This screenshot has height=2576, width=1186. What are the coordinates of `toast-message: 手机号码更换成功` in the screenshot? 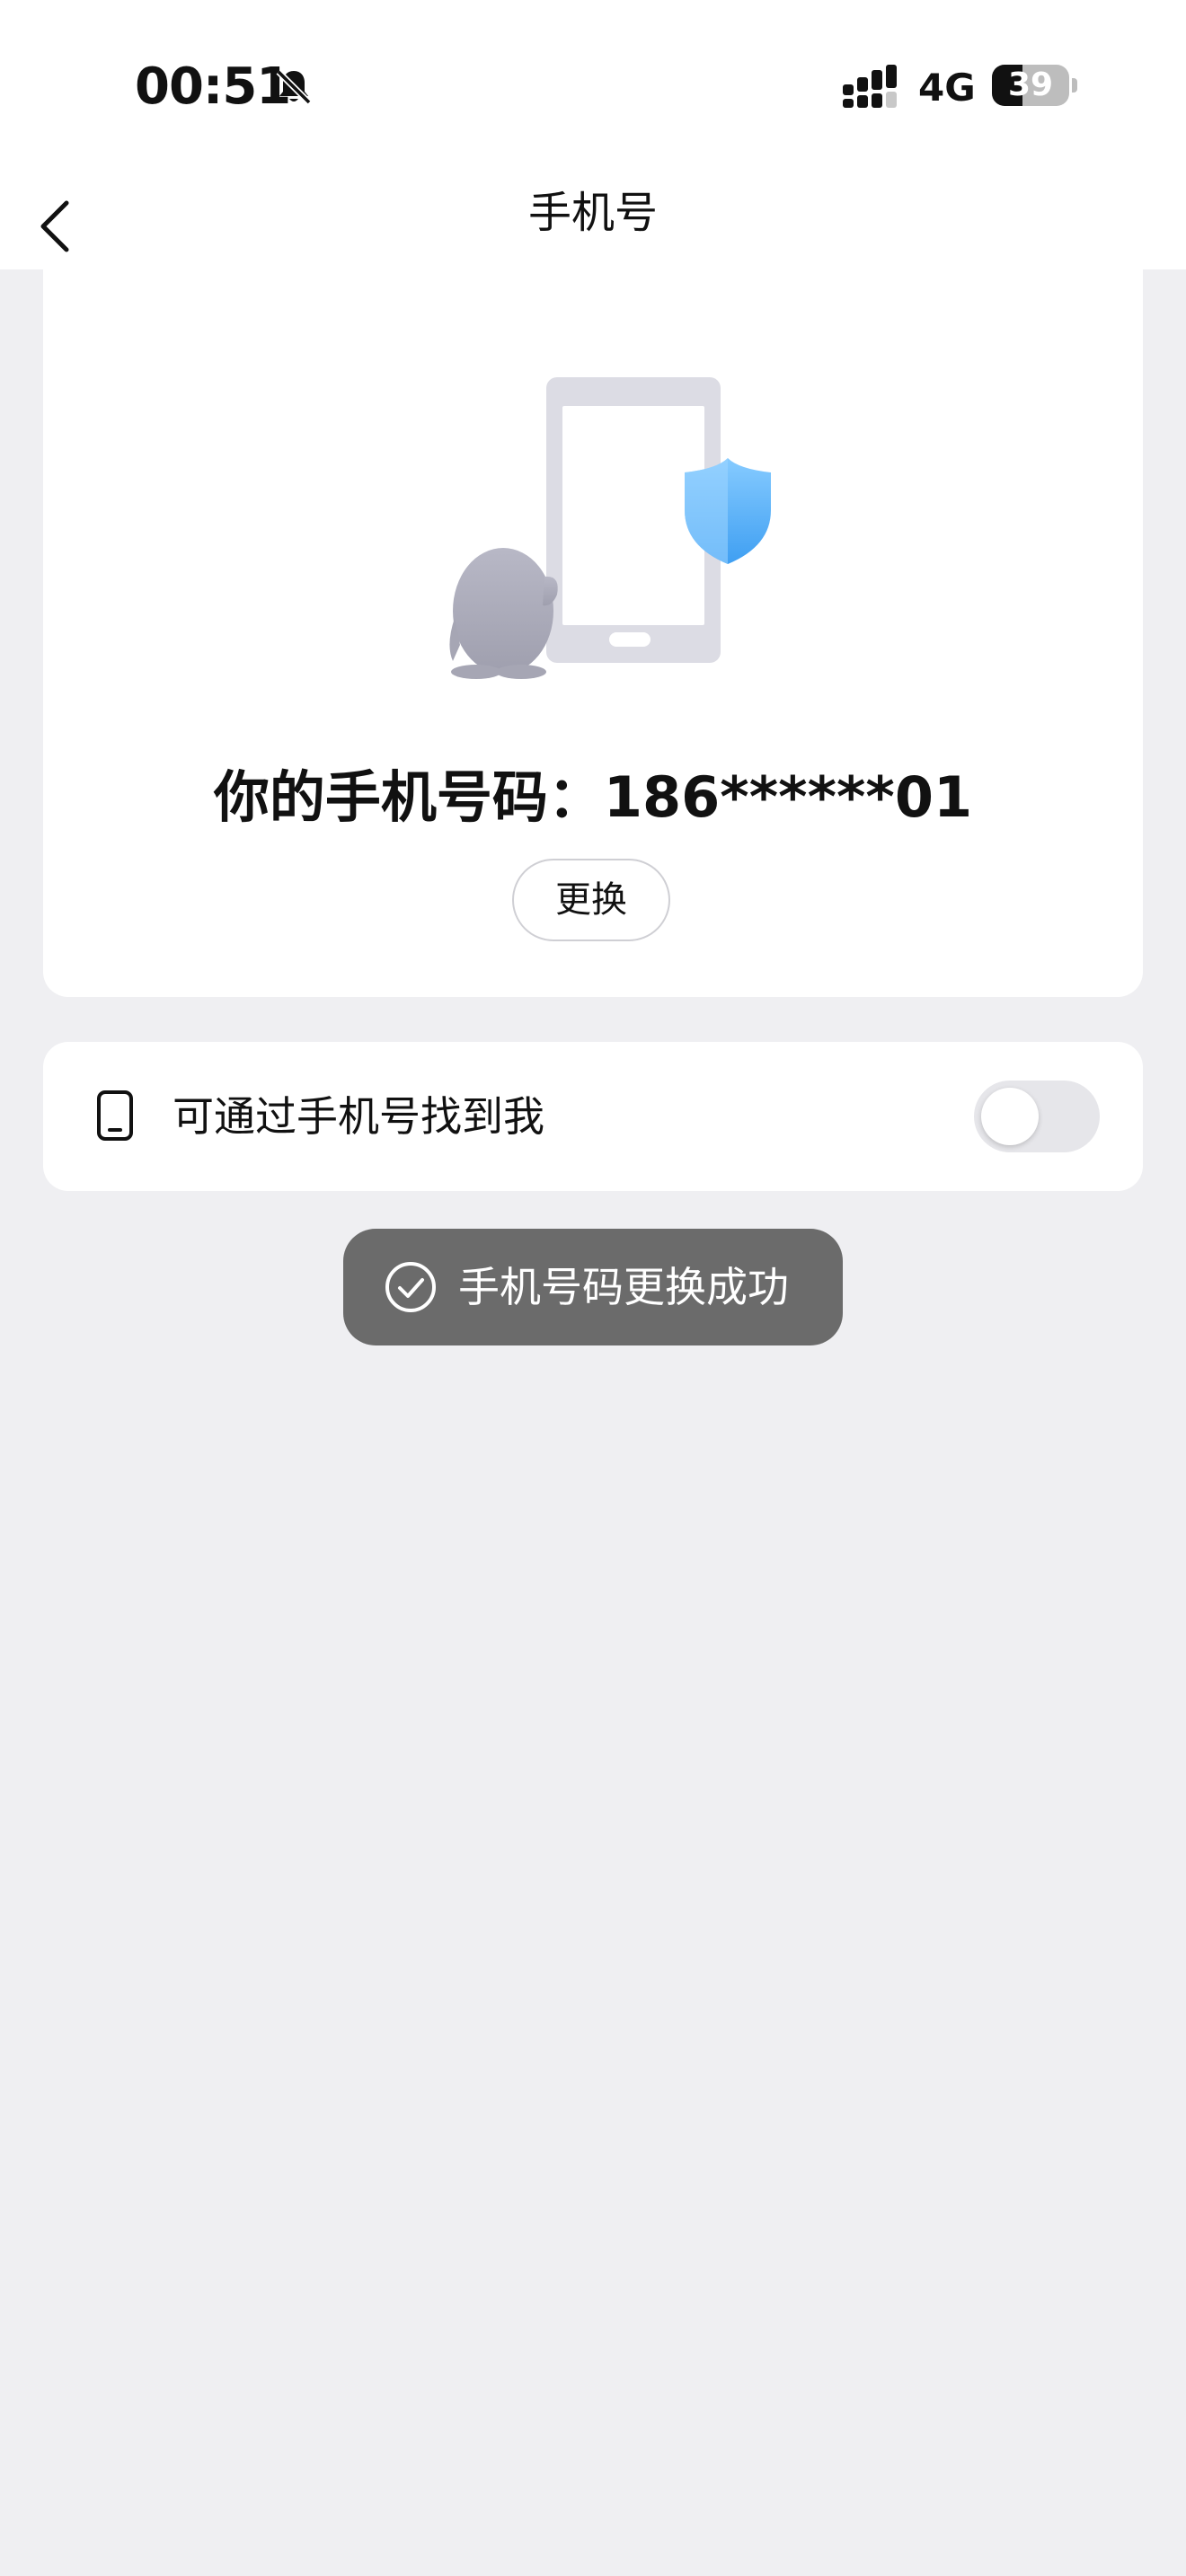 It's located at (623, 1287).